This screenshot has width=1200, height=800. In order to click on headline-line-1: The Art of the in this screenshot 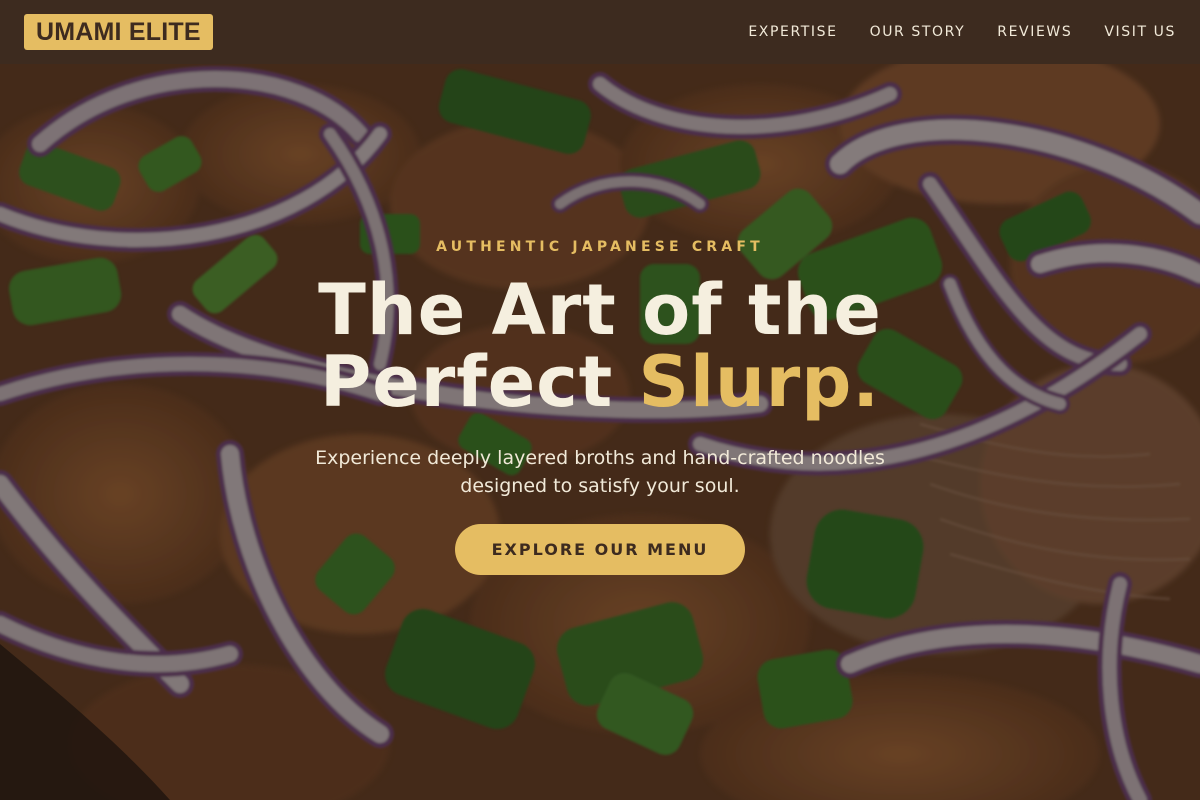, I will do `click(600, 310)`.